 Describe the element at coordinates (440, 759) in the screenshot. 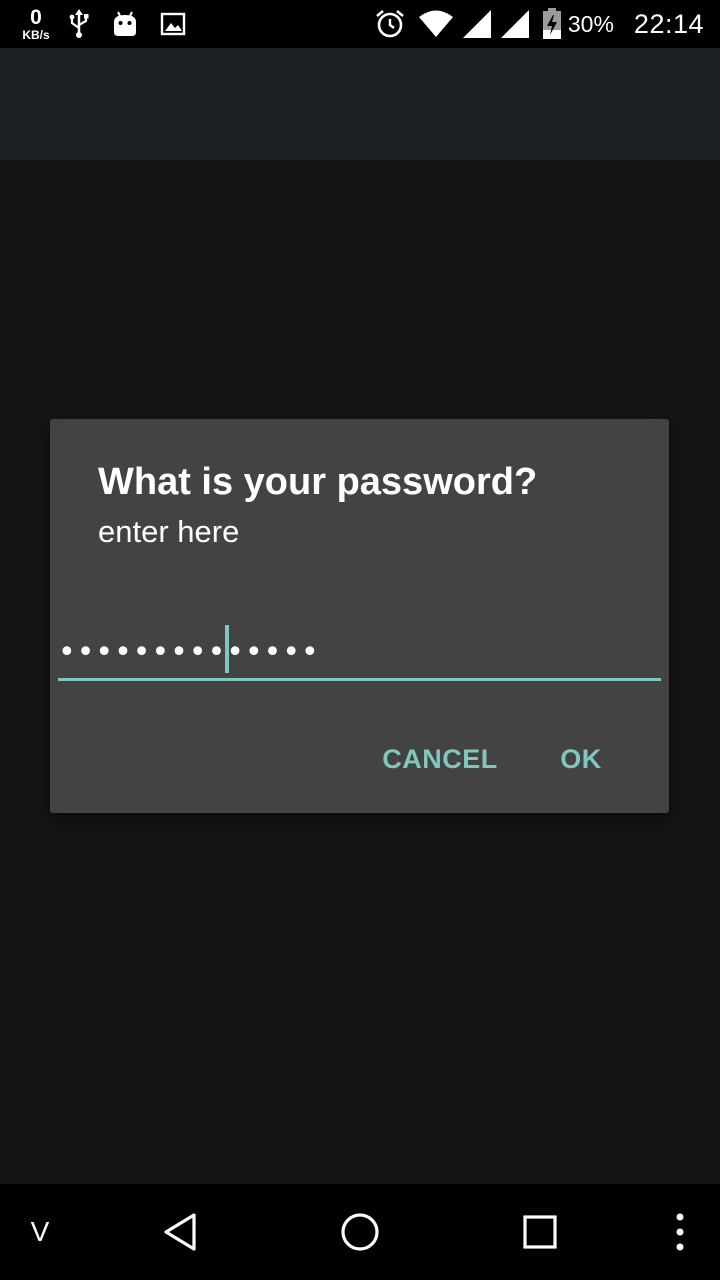

I see `cancel-button: CANCEL` at that location.